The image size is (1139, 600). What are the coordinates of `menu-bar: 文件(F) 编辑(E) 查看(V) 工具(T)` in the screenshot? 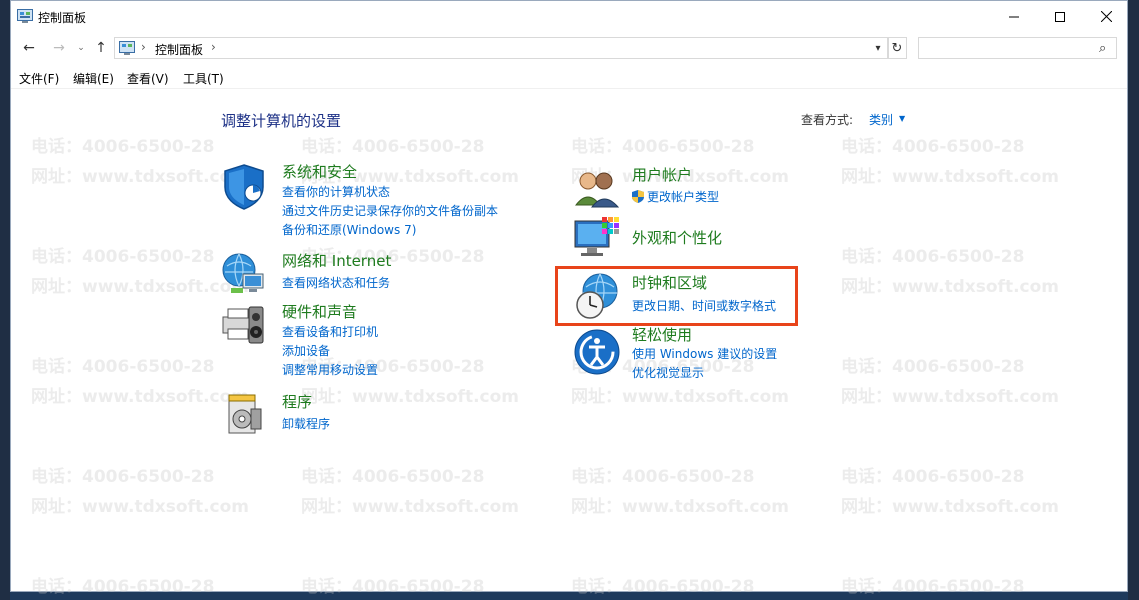 It's located at (569, 77).